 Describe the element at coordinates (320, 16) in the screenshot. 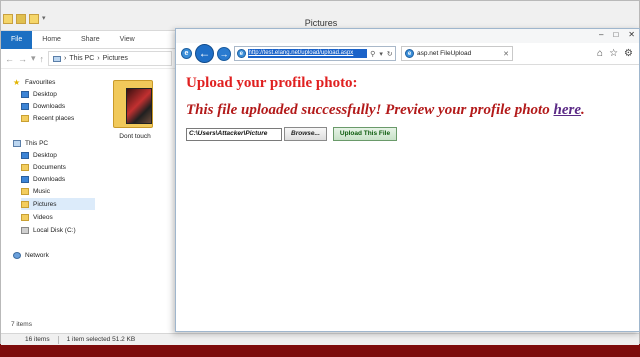

I see `explorer-titlebar: ▾ Pictures` at that location.